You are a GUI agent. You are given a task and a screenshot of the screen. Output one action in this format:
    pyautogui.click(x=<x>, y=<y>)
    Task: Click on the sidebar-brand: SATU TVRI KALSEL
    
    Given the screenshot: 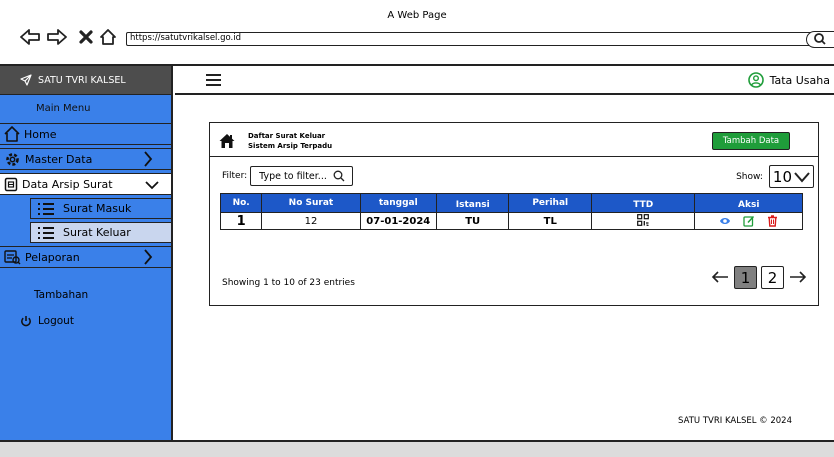 What is the action you would take?
    pyautogui.click(x=85, y=80)
    